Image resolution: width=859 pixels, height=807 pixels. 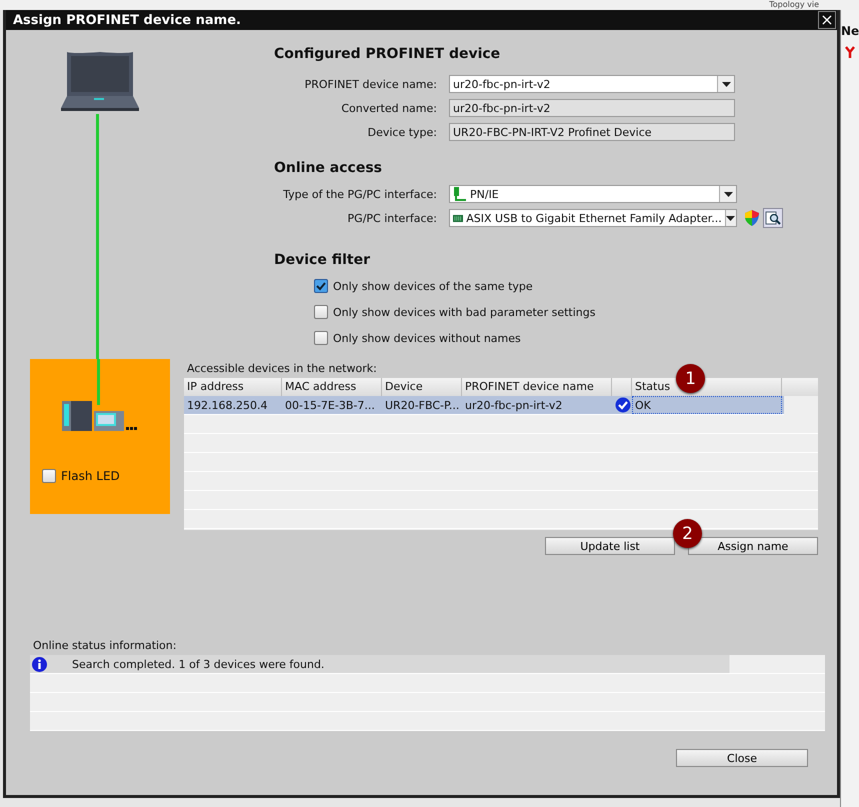 I want to click on search-button, so click(x=773, y=218).